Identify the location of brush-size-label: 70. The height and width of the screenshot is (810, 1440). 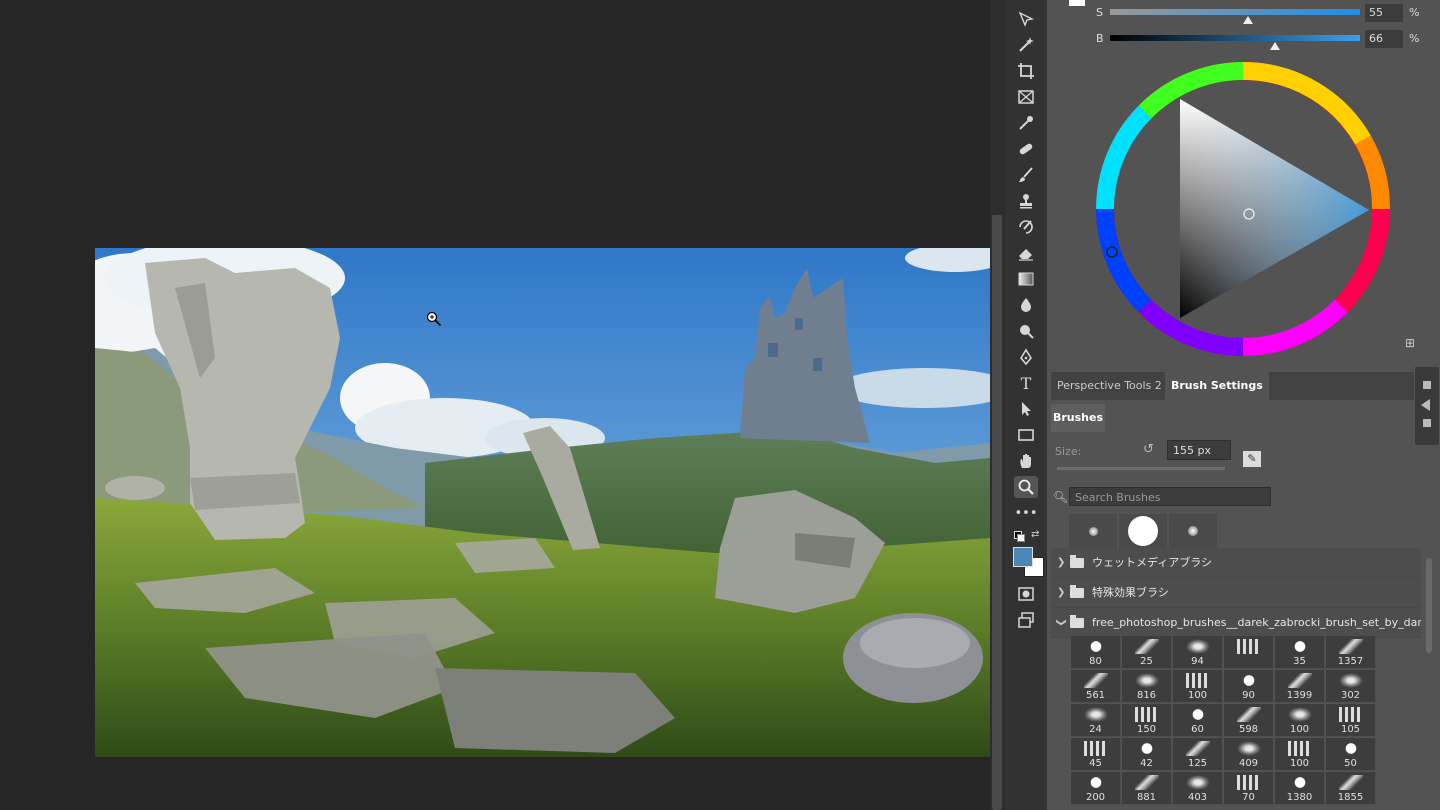
(1248, 797).